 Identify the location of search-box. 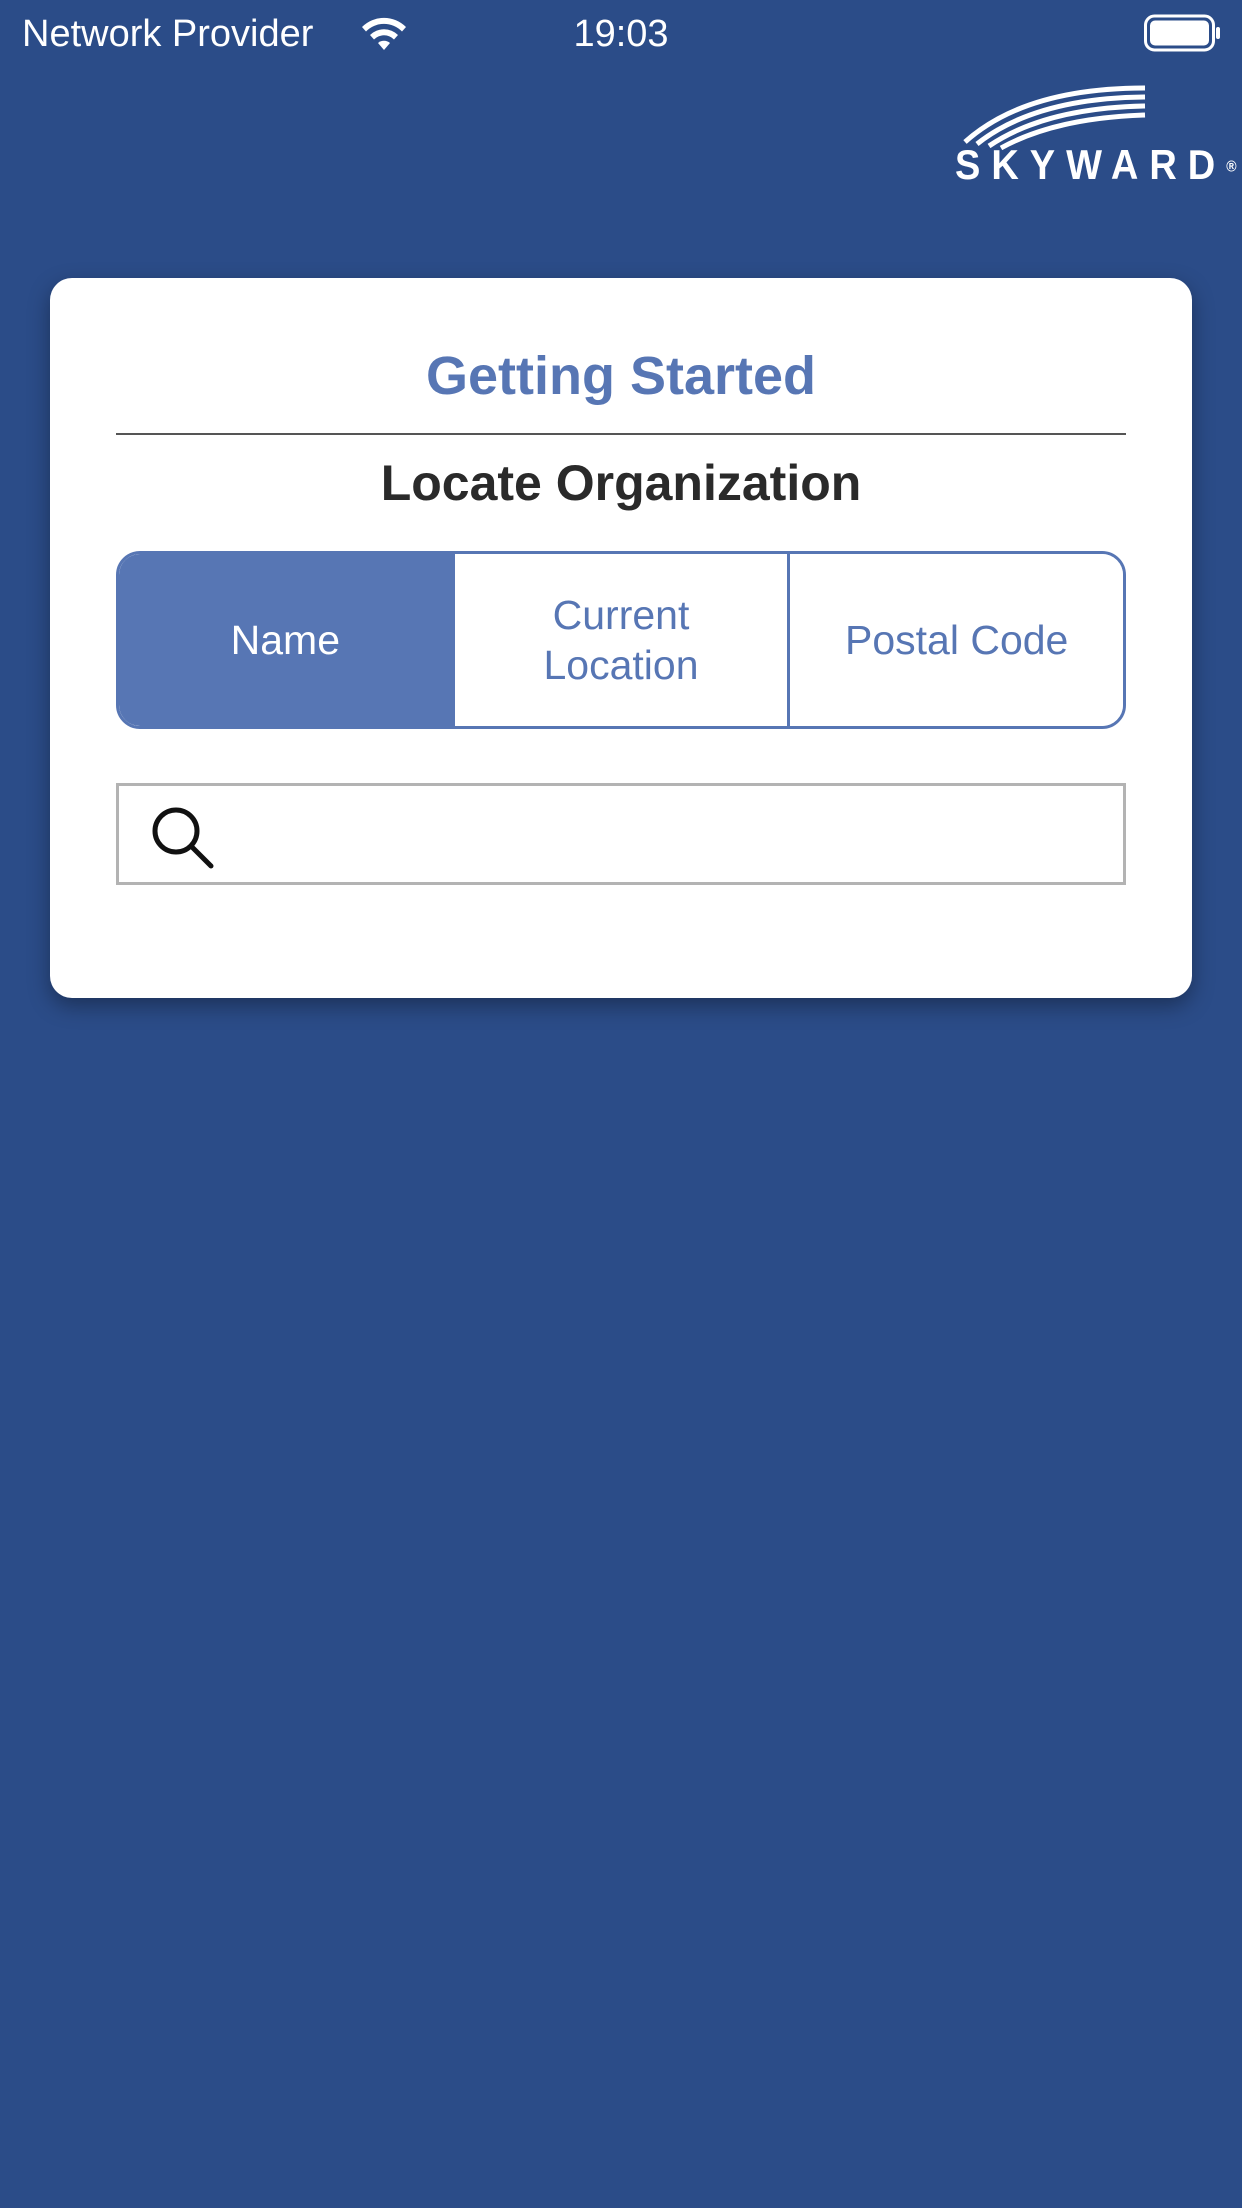
(621, 834).